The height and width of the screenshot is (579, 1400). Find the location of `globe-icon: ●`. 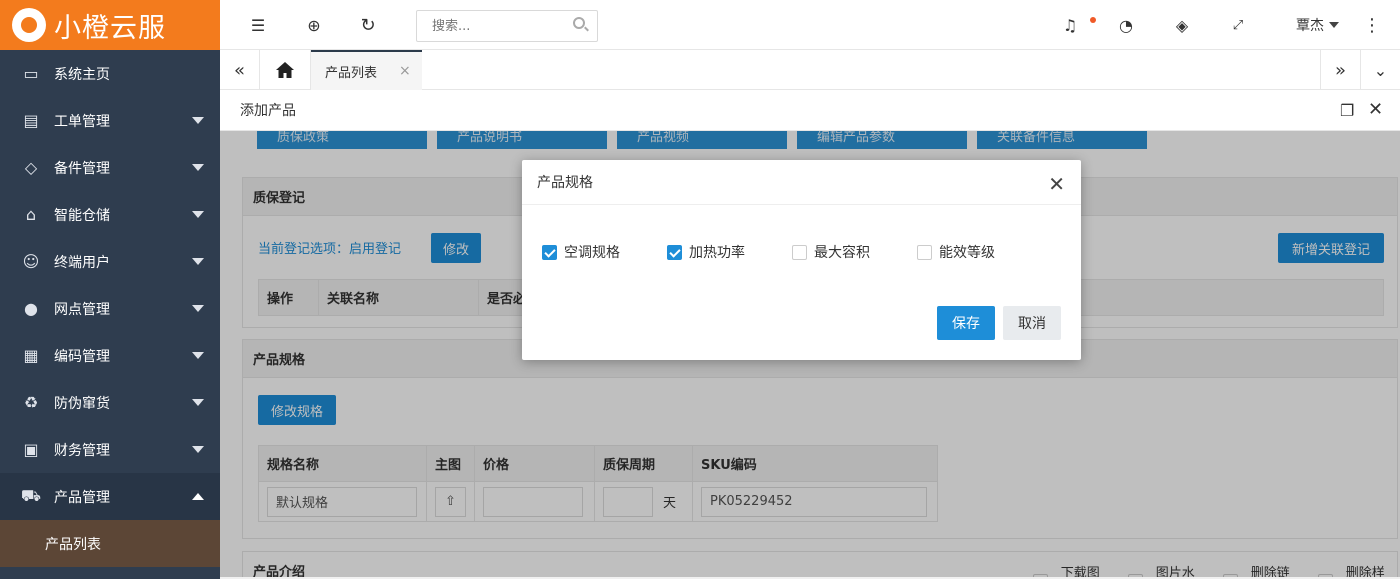

globe-icon: ● is located at coordinates (31, 308).